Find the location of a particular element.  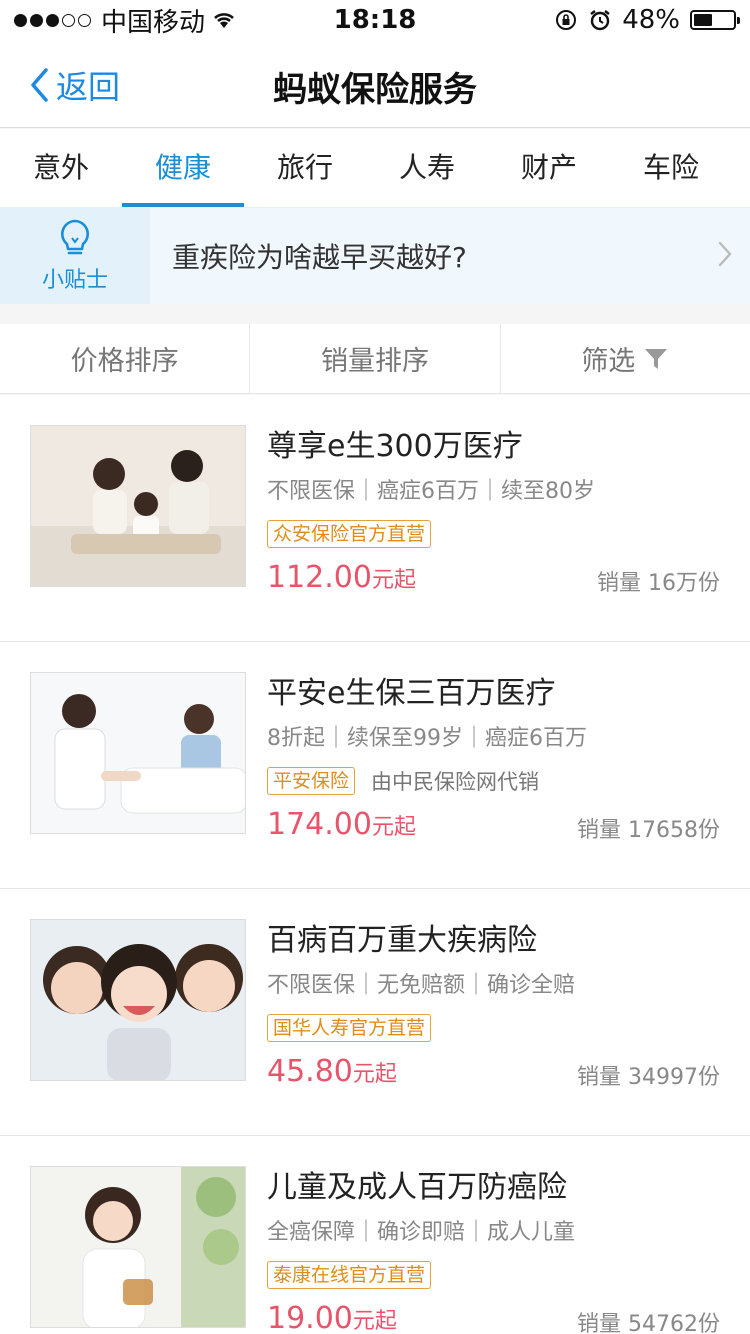

sort-by-sales-button: 销量排序 is located at coordinates (375, 358).